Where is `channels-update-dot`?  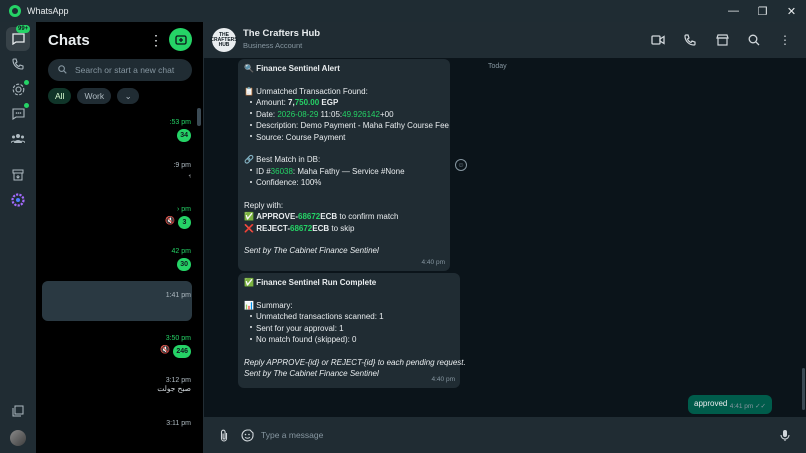
channels-update-dot is located at coordinates (26, 105).